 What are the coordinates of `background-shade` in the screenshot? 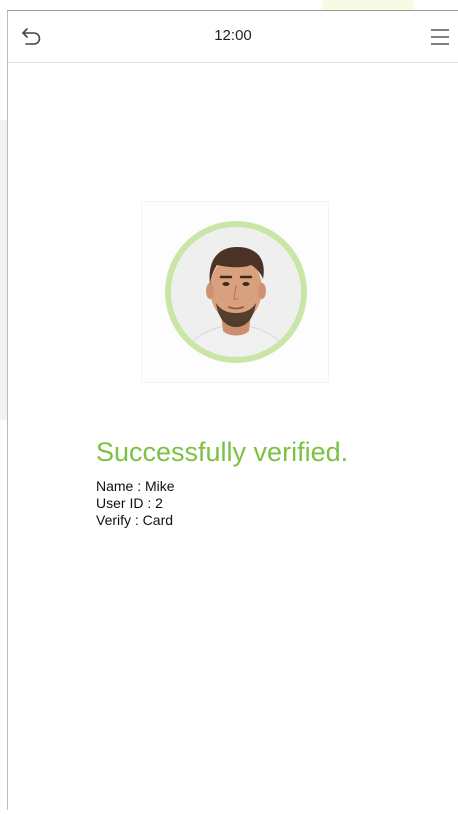 It's located at (3, 270).